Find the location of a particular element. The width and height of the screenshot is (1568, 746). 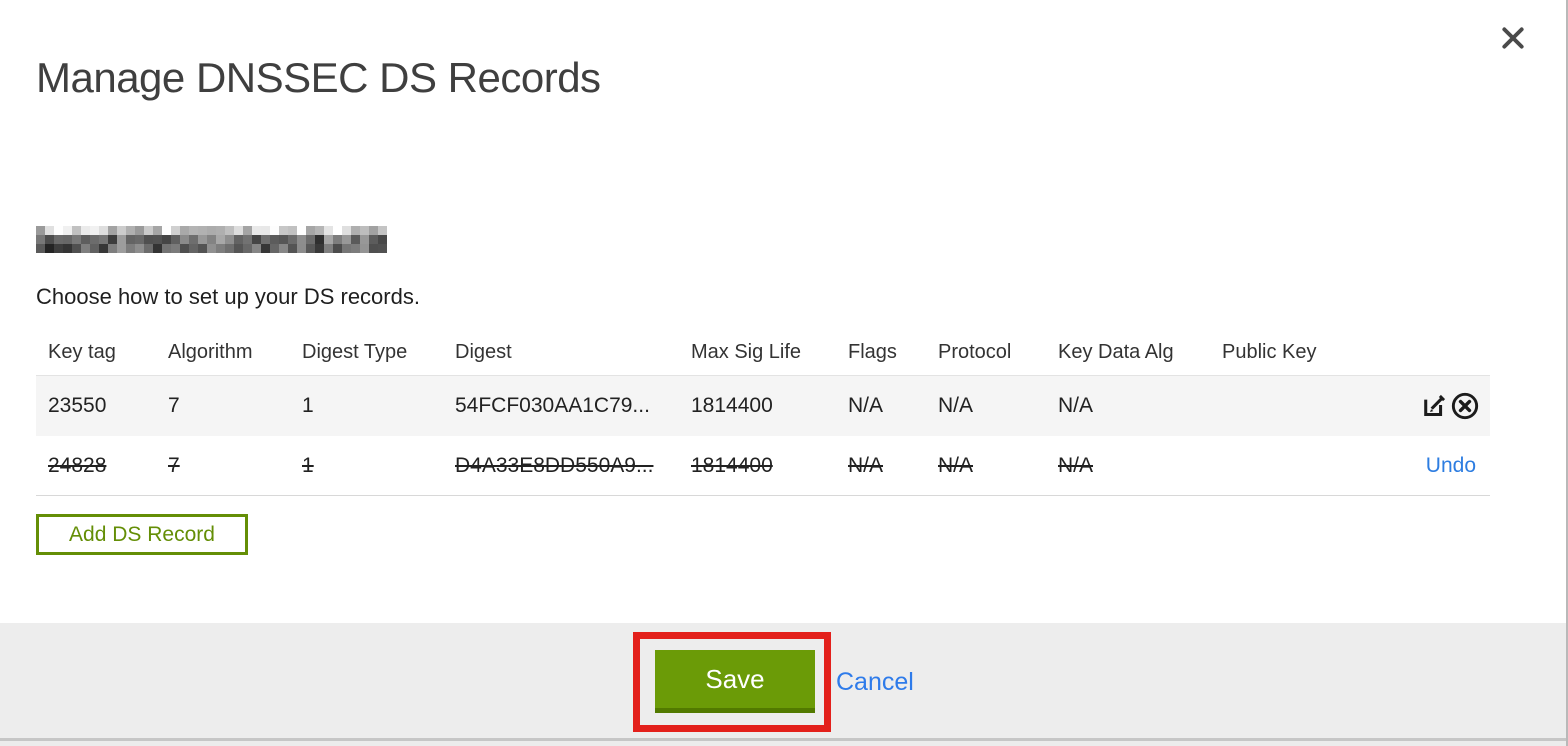

edit-record-button is located at coordinates (1434, 406).